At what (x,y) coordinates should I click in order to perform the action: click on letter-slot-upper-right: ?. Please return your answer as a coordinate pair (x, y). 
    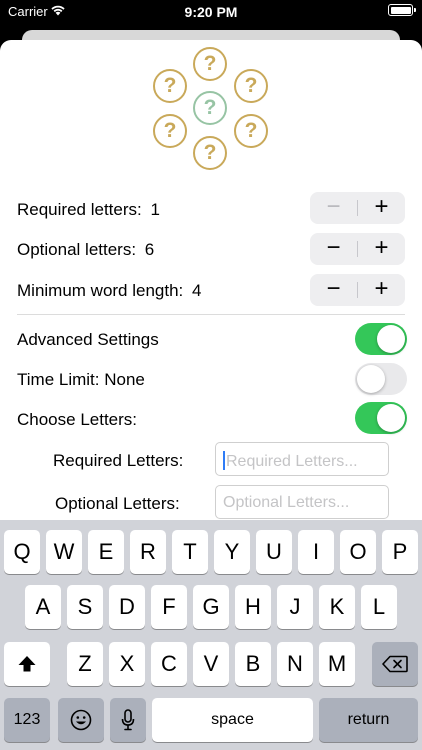
    Looking at the image, I should click on (251, 86).